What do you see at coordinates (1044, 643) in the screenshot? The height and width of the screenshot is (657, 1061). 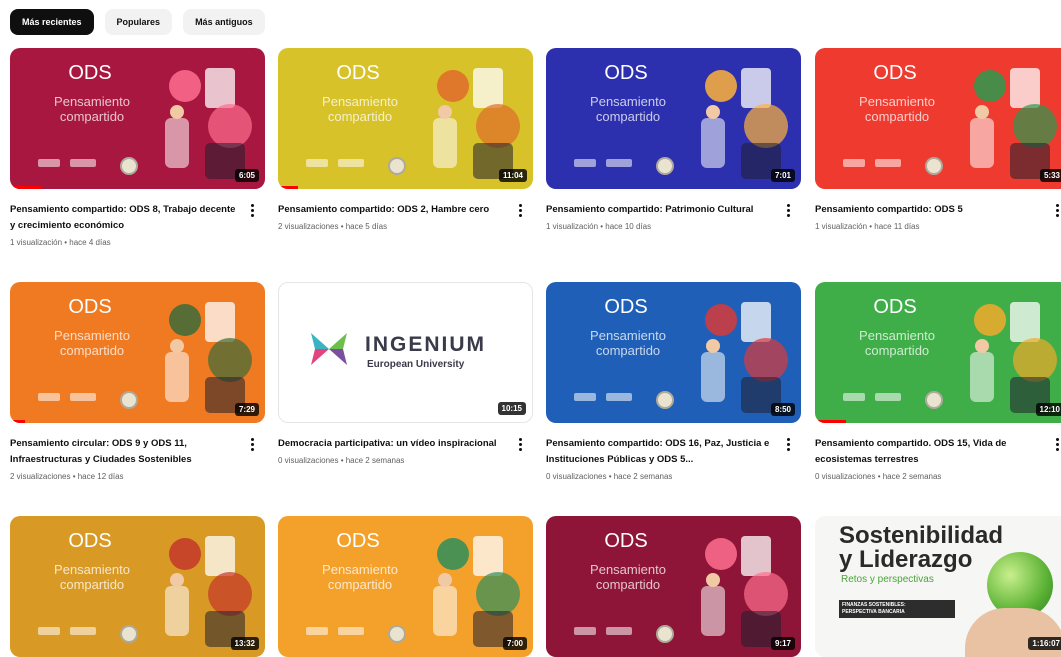 I see `video-duration: 1:16:07` at bounding box center [1044, 643].